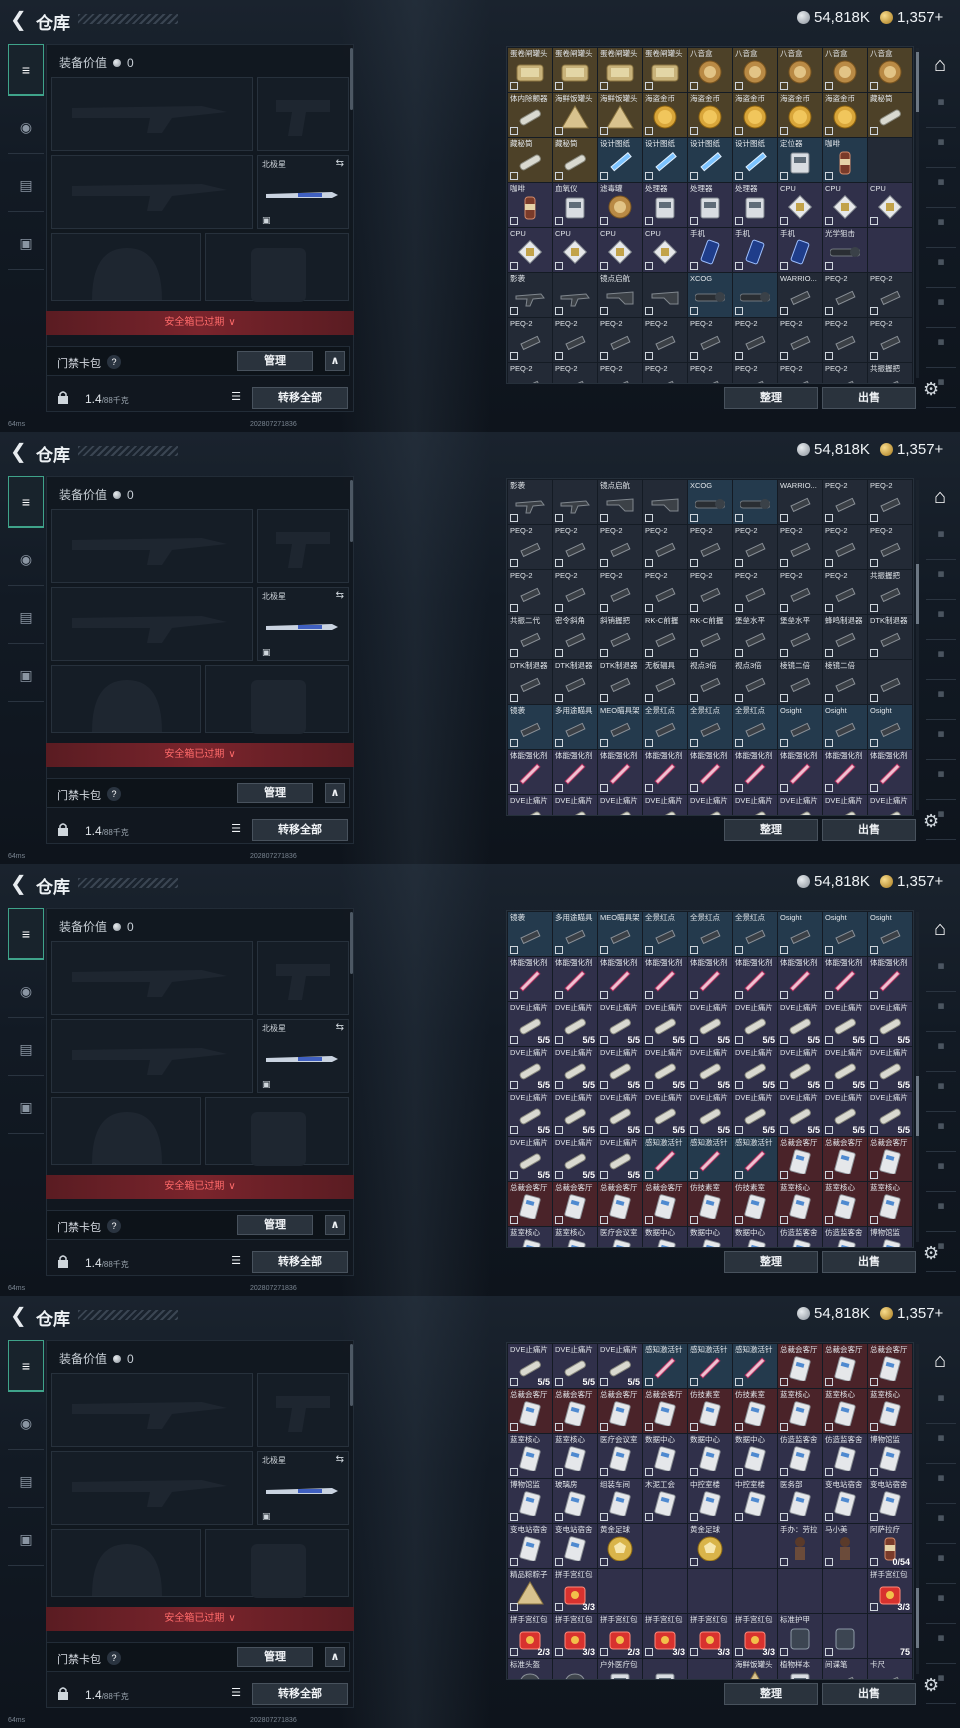 Image resolution: width=960 pixels, height=1728 pixels. What do you see at coordinates (26, 244) in the screenshot?
I see `backpack-icon: ▣` at bounding box center [26, 244].